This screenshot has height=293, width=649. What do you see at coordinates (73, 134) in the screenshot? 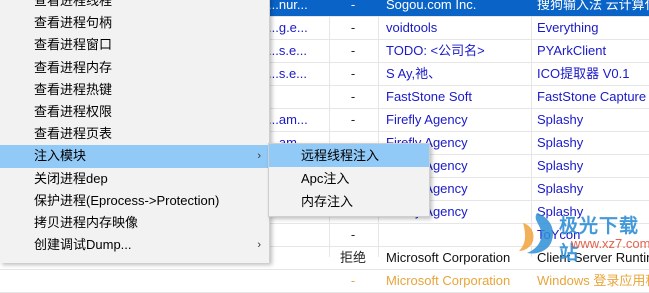
I see `menu-item-label: 查看进程页表` at bounding box center [73, 134].